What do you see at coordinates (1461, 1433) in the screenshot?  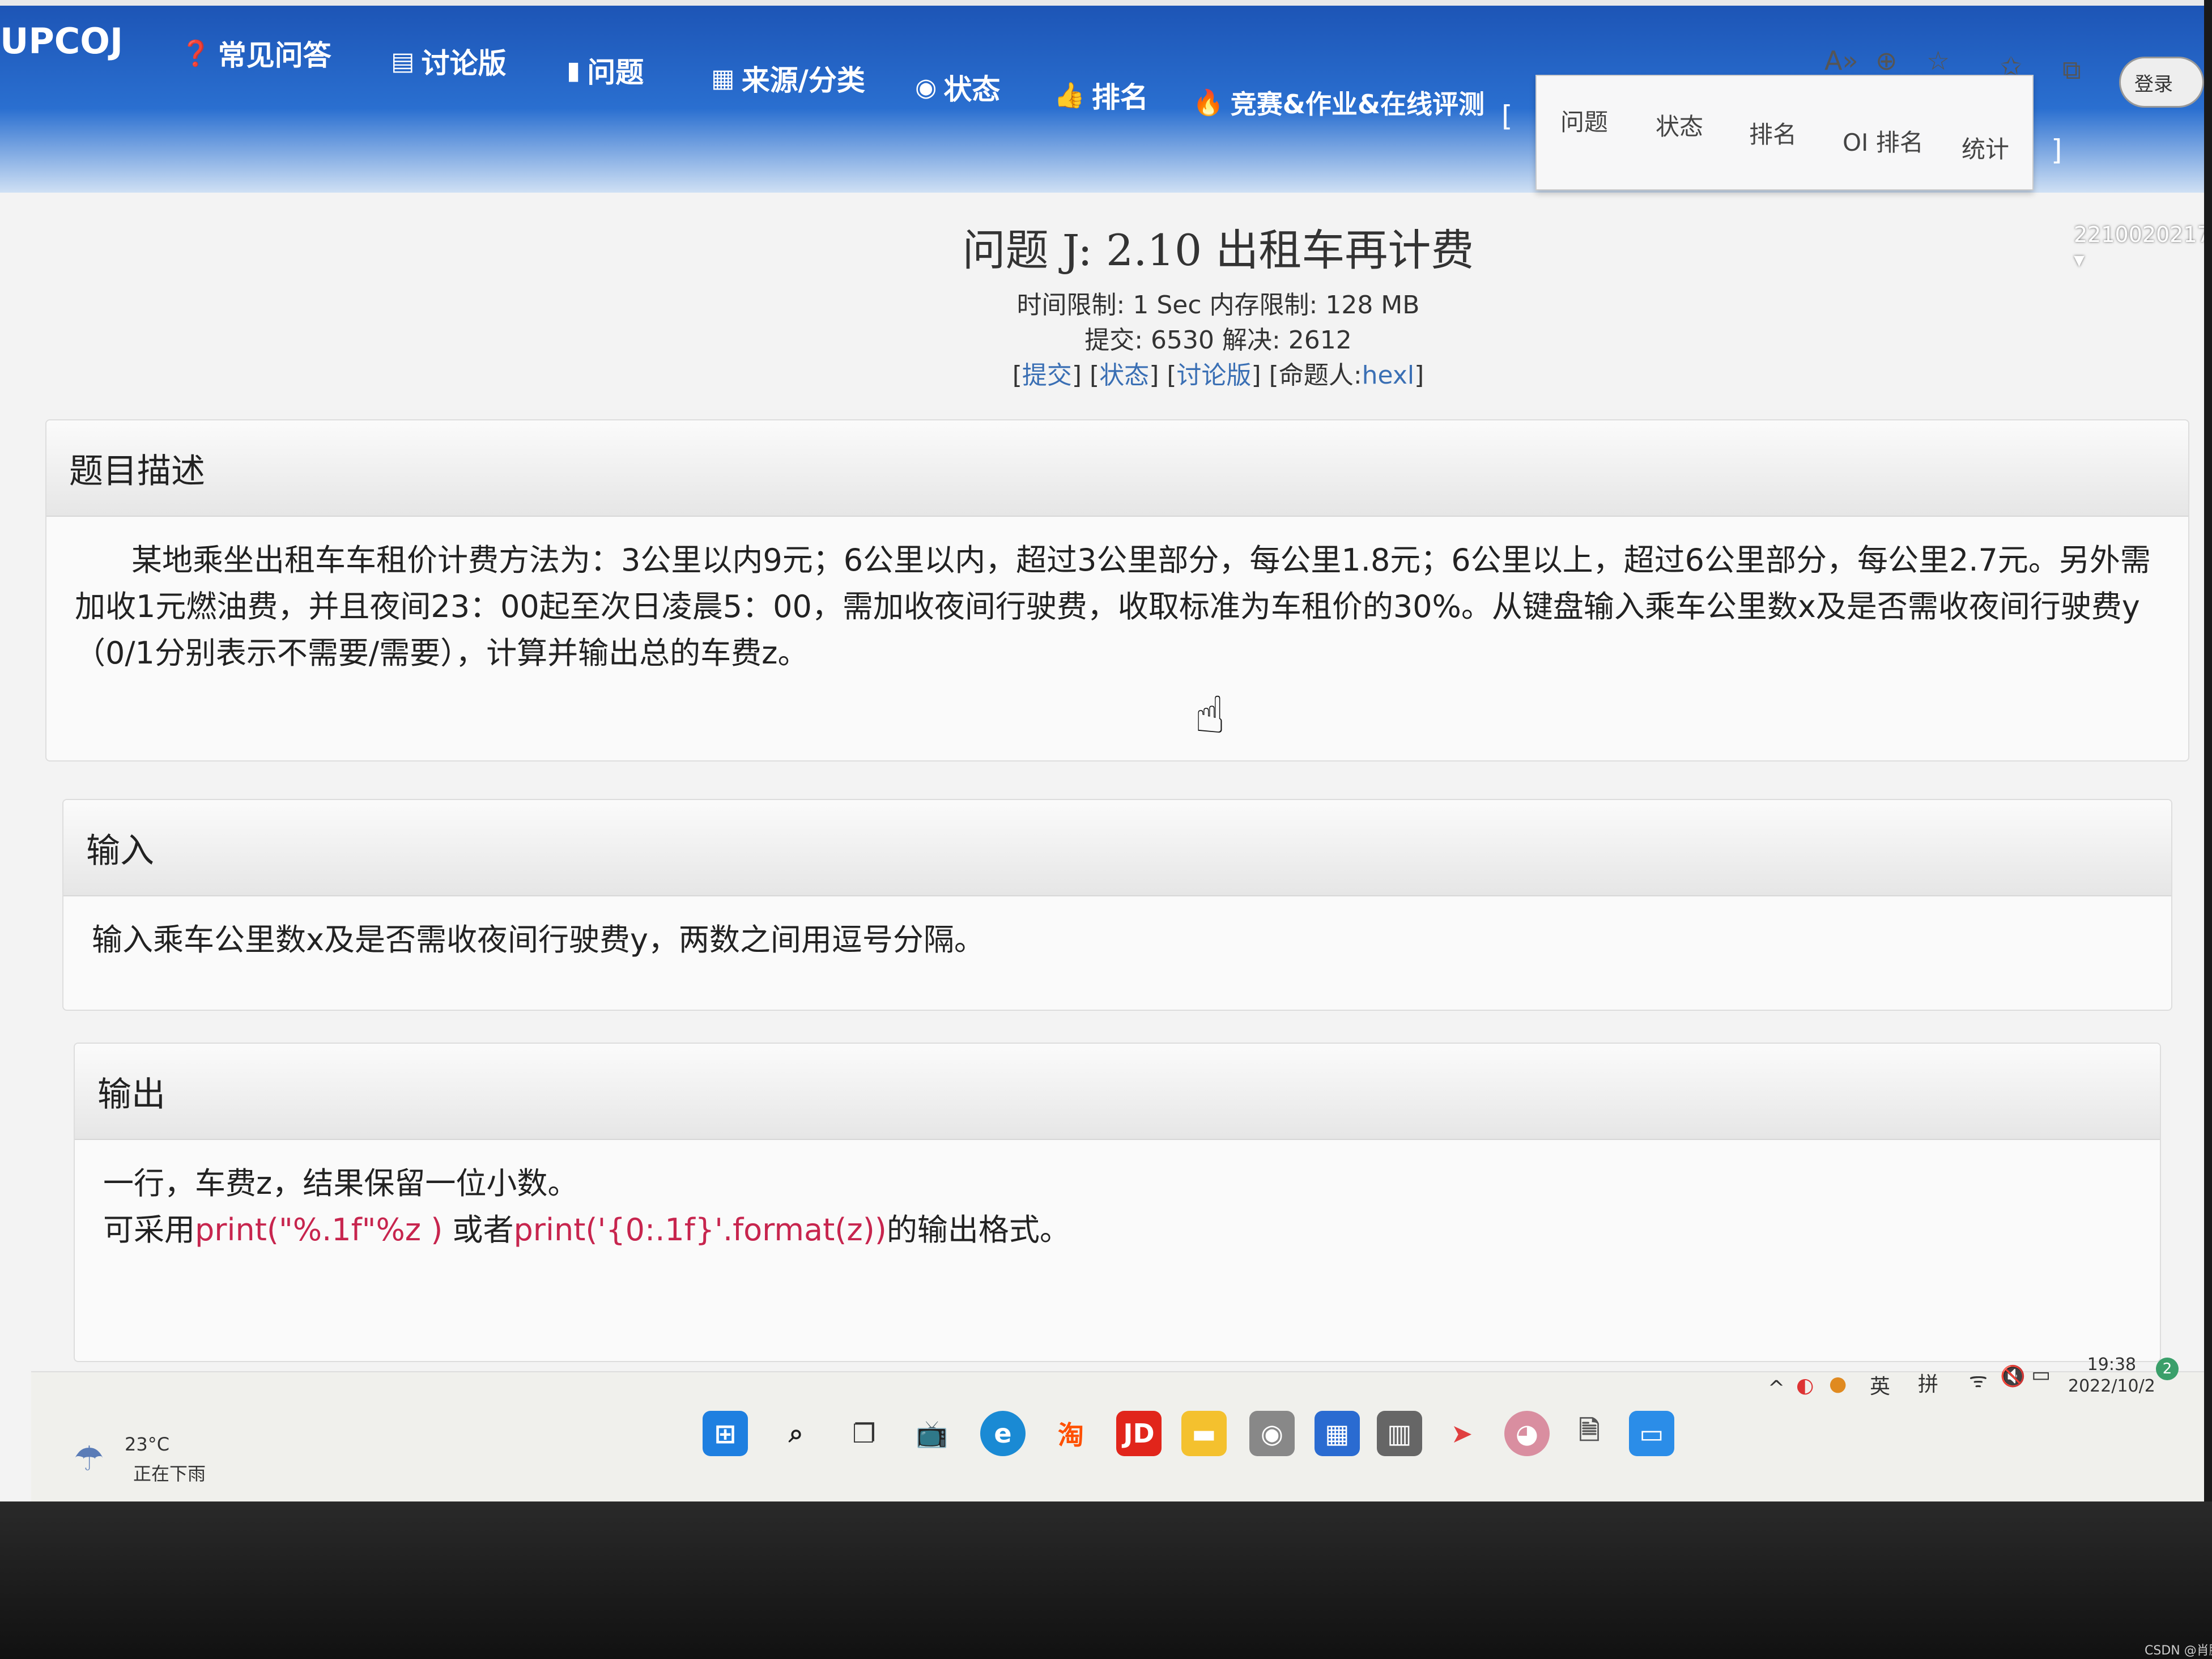 I see `app-icon: ➤` at bounding box center [1461, 1433].